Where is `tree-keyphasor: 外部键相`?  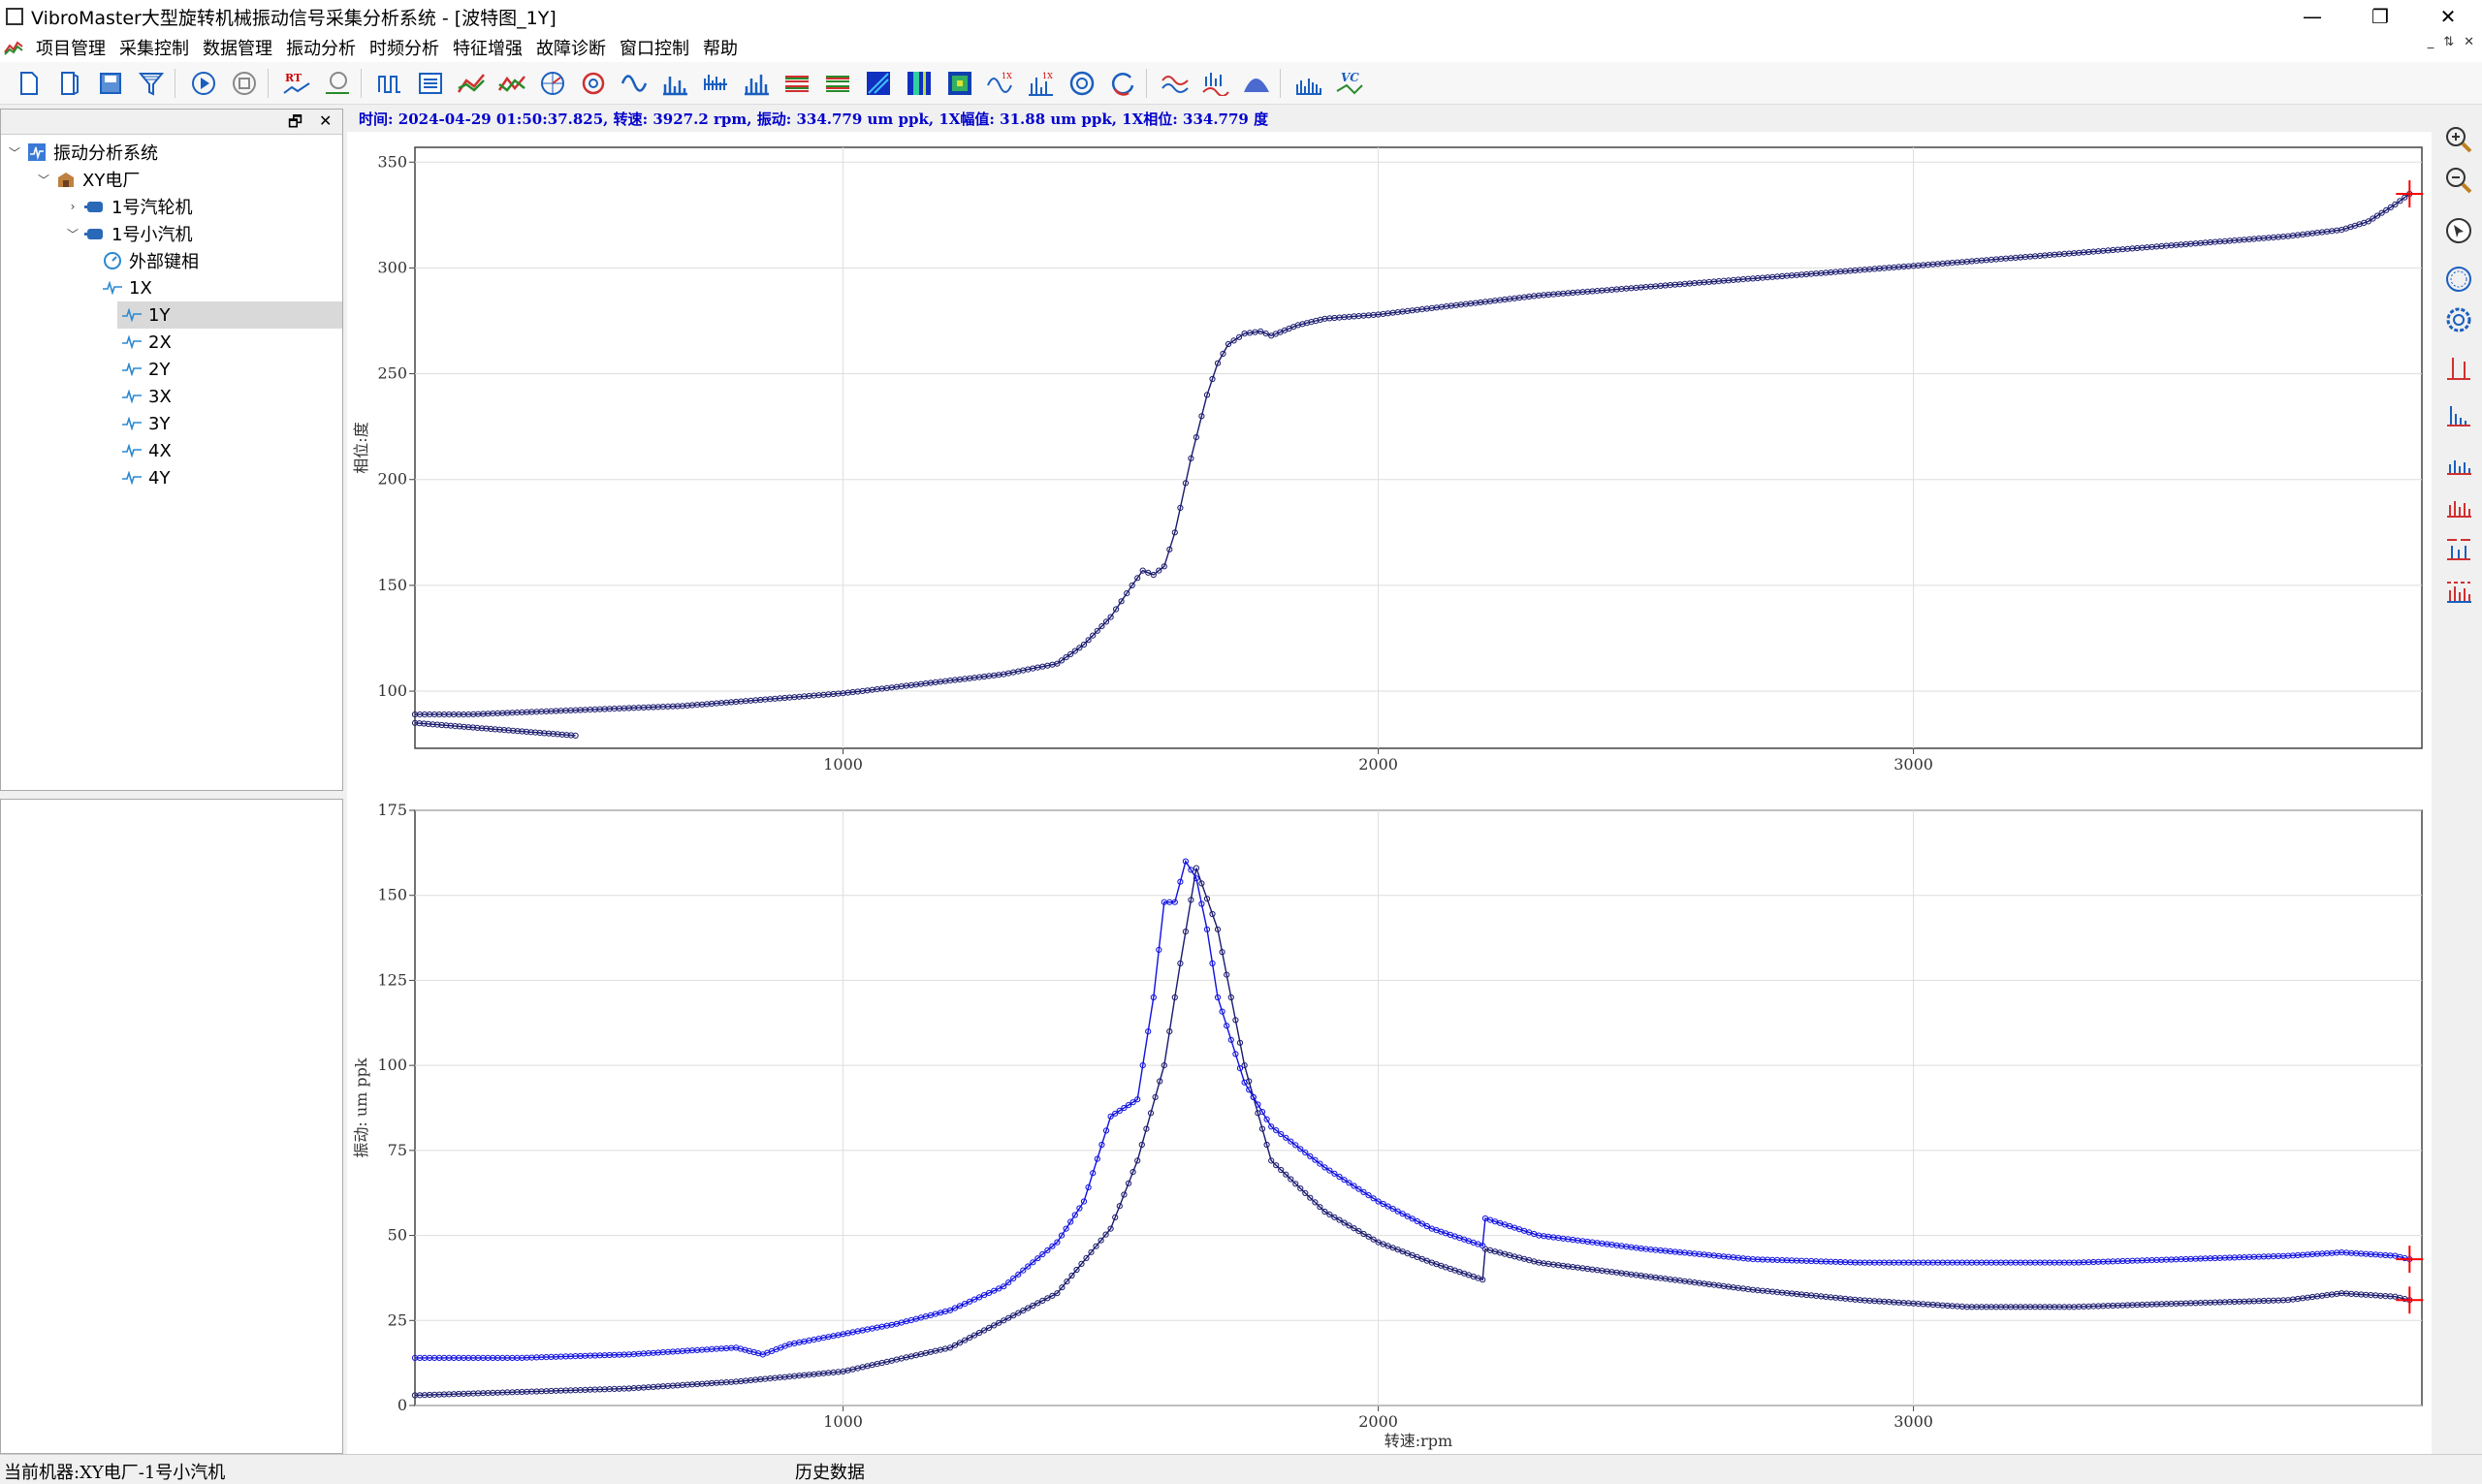
tree-keyphasor: 外部键相 is located at coordinates (148, 260).